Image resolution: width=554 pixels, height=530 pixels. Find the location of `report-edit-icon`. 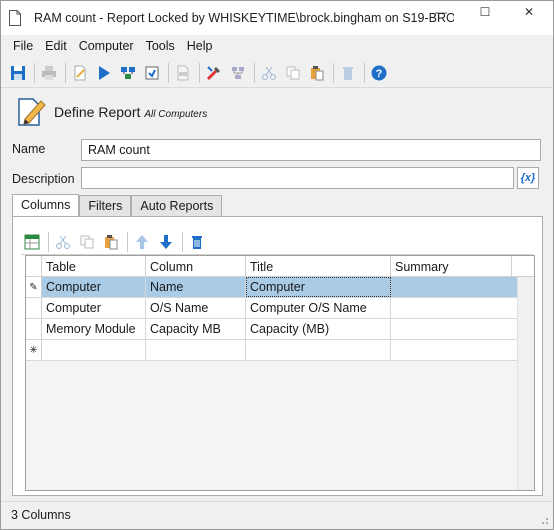

report-edit-icon is located at coordinates (31, 111).